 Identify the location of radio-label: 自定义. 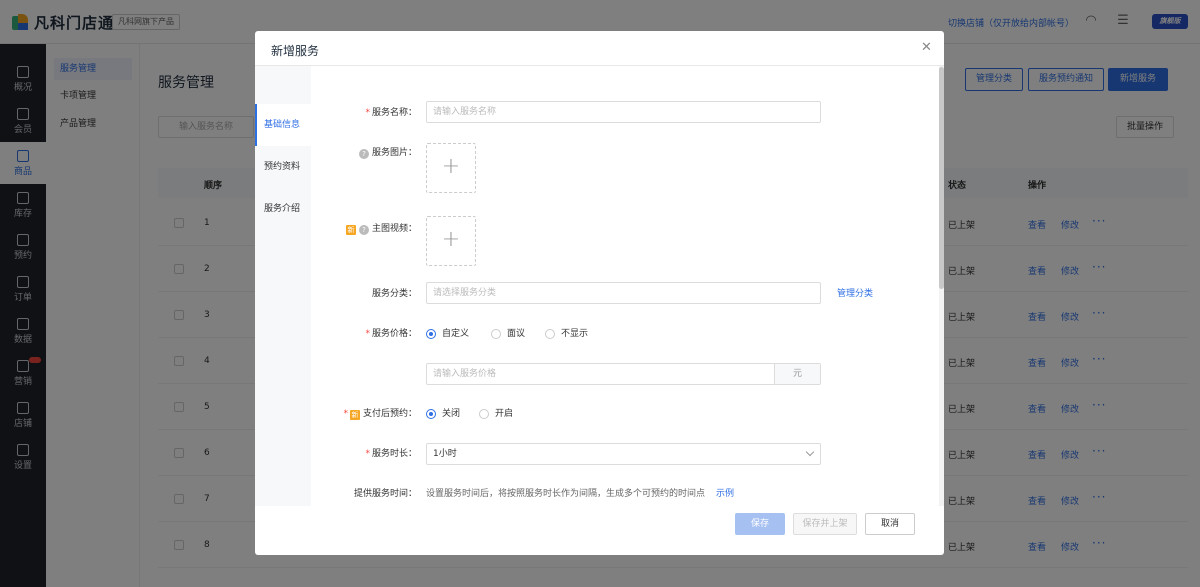
(456, 334).